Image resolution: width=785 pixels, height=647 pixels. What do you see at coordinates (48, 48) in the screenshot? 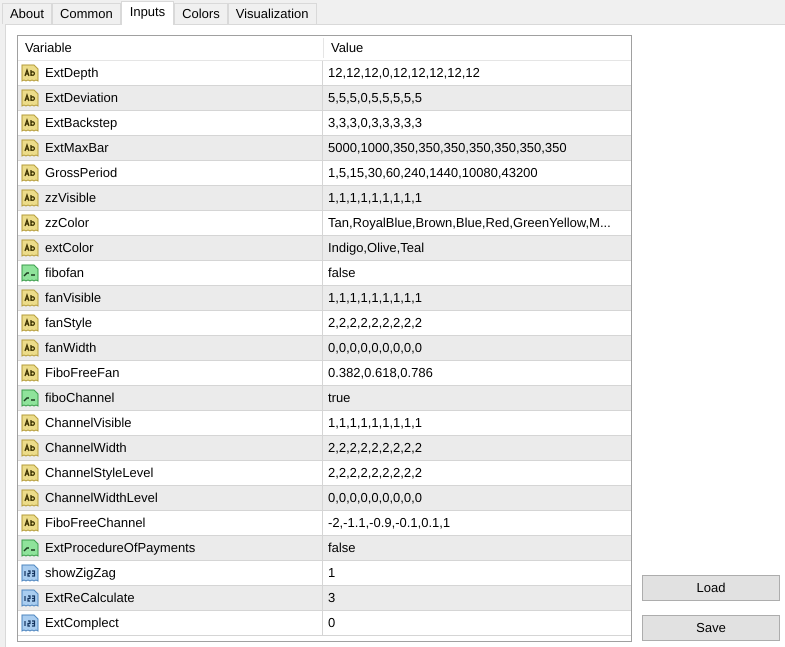
I see `column-header: Variable` at bounding box center [48, 48].